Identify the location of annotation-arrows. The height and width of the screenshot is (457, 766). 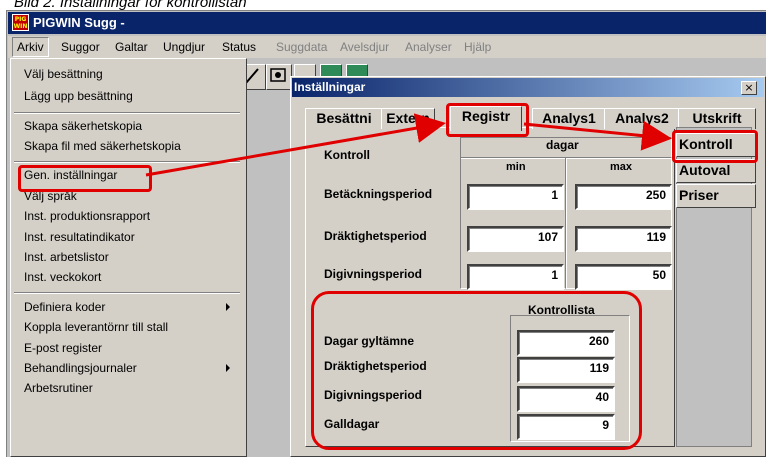
(408, 145).